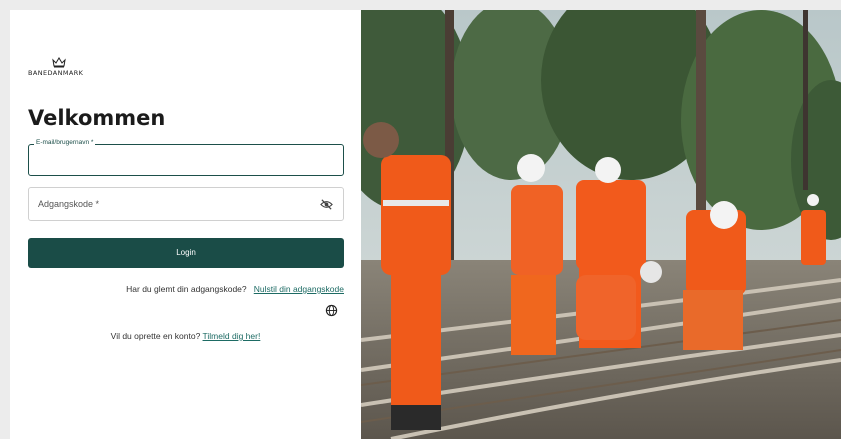  I want to click on reset-password-link: Nulstil din adgangskode, so click(299, 289).